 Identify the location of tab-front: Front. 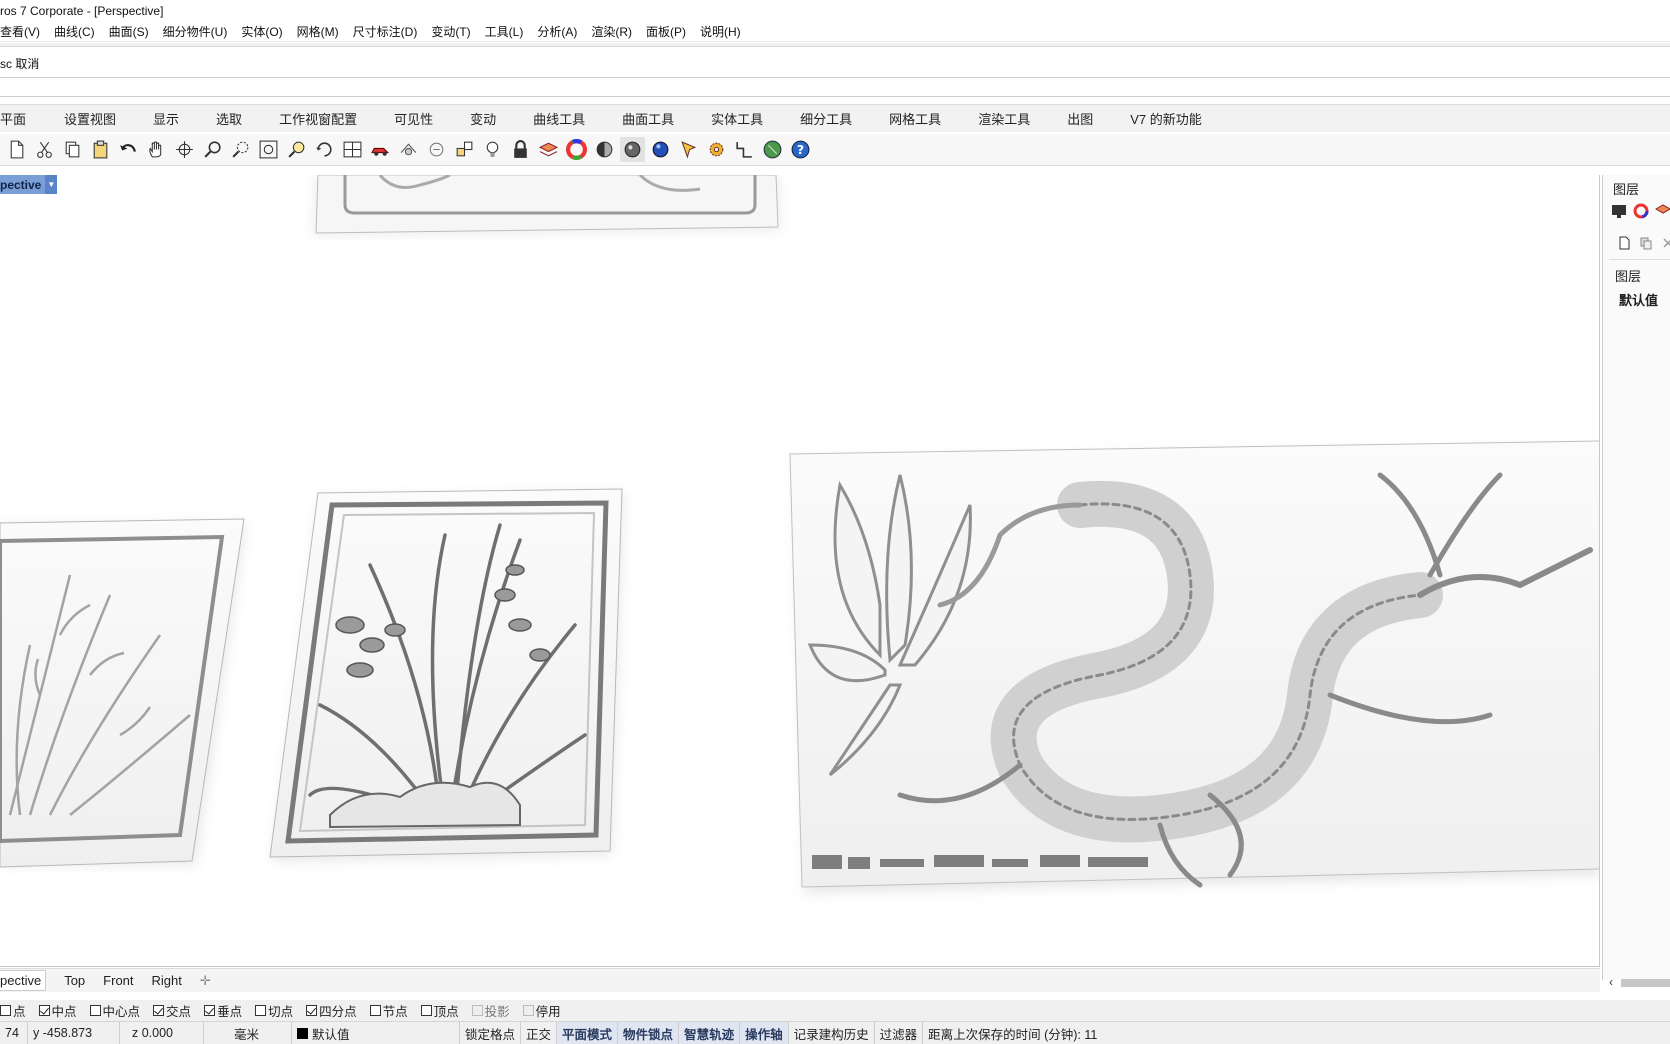
(118, 980).